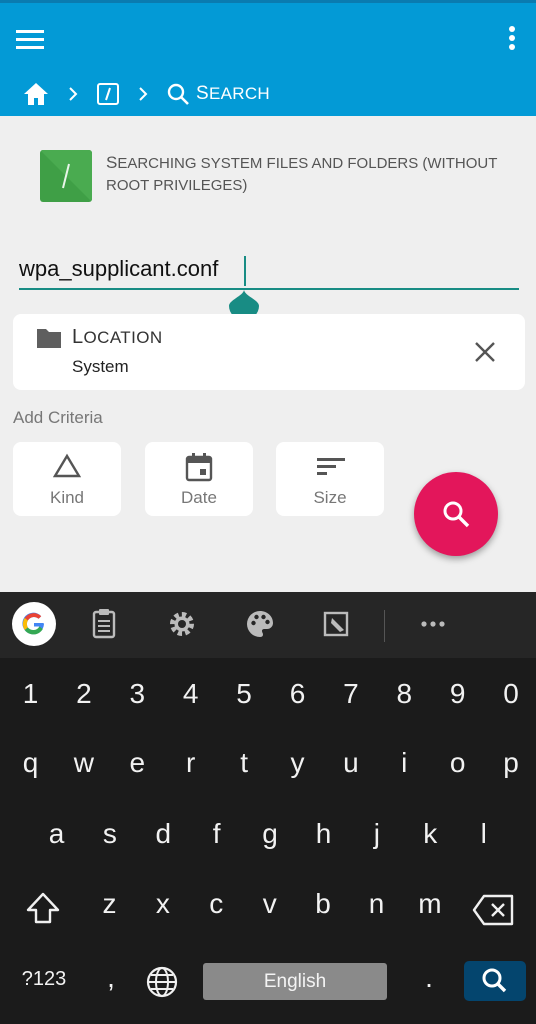 The width and height of the screenshot is (536, 1024). Describe the element at coordinates (376, 834) in the screenshot. I see `key-j: j` at that location.